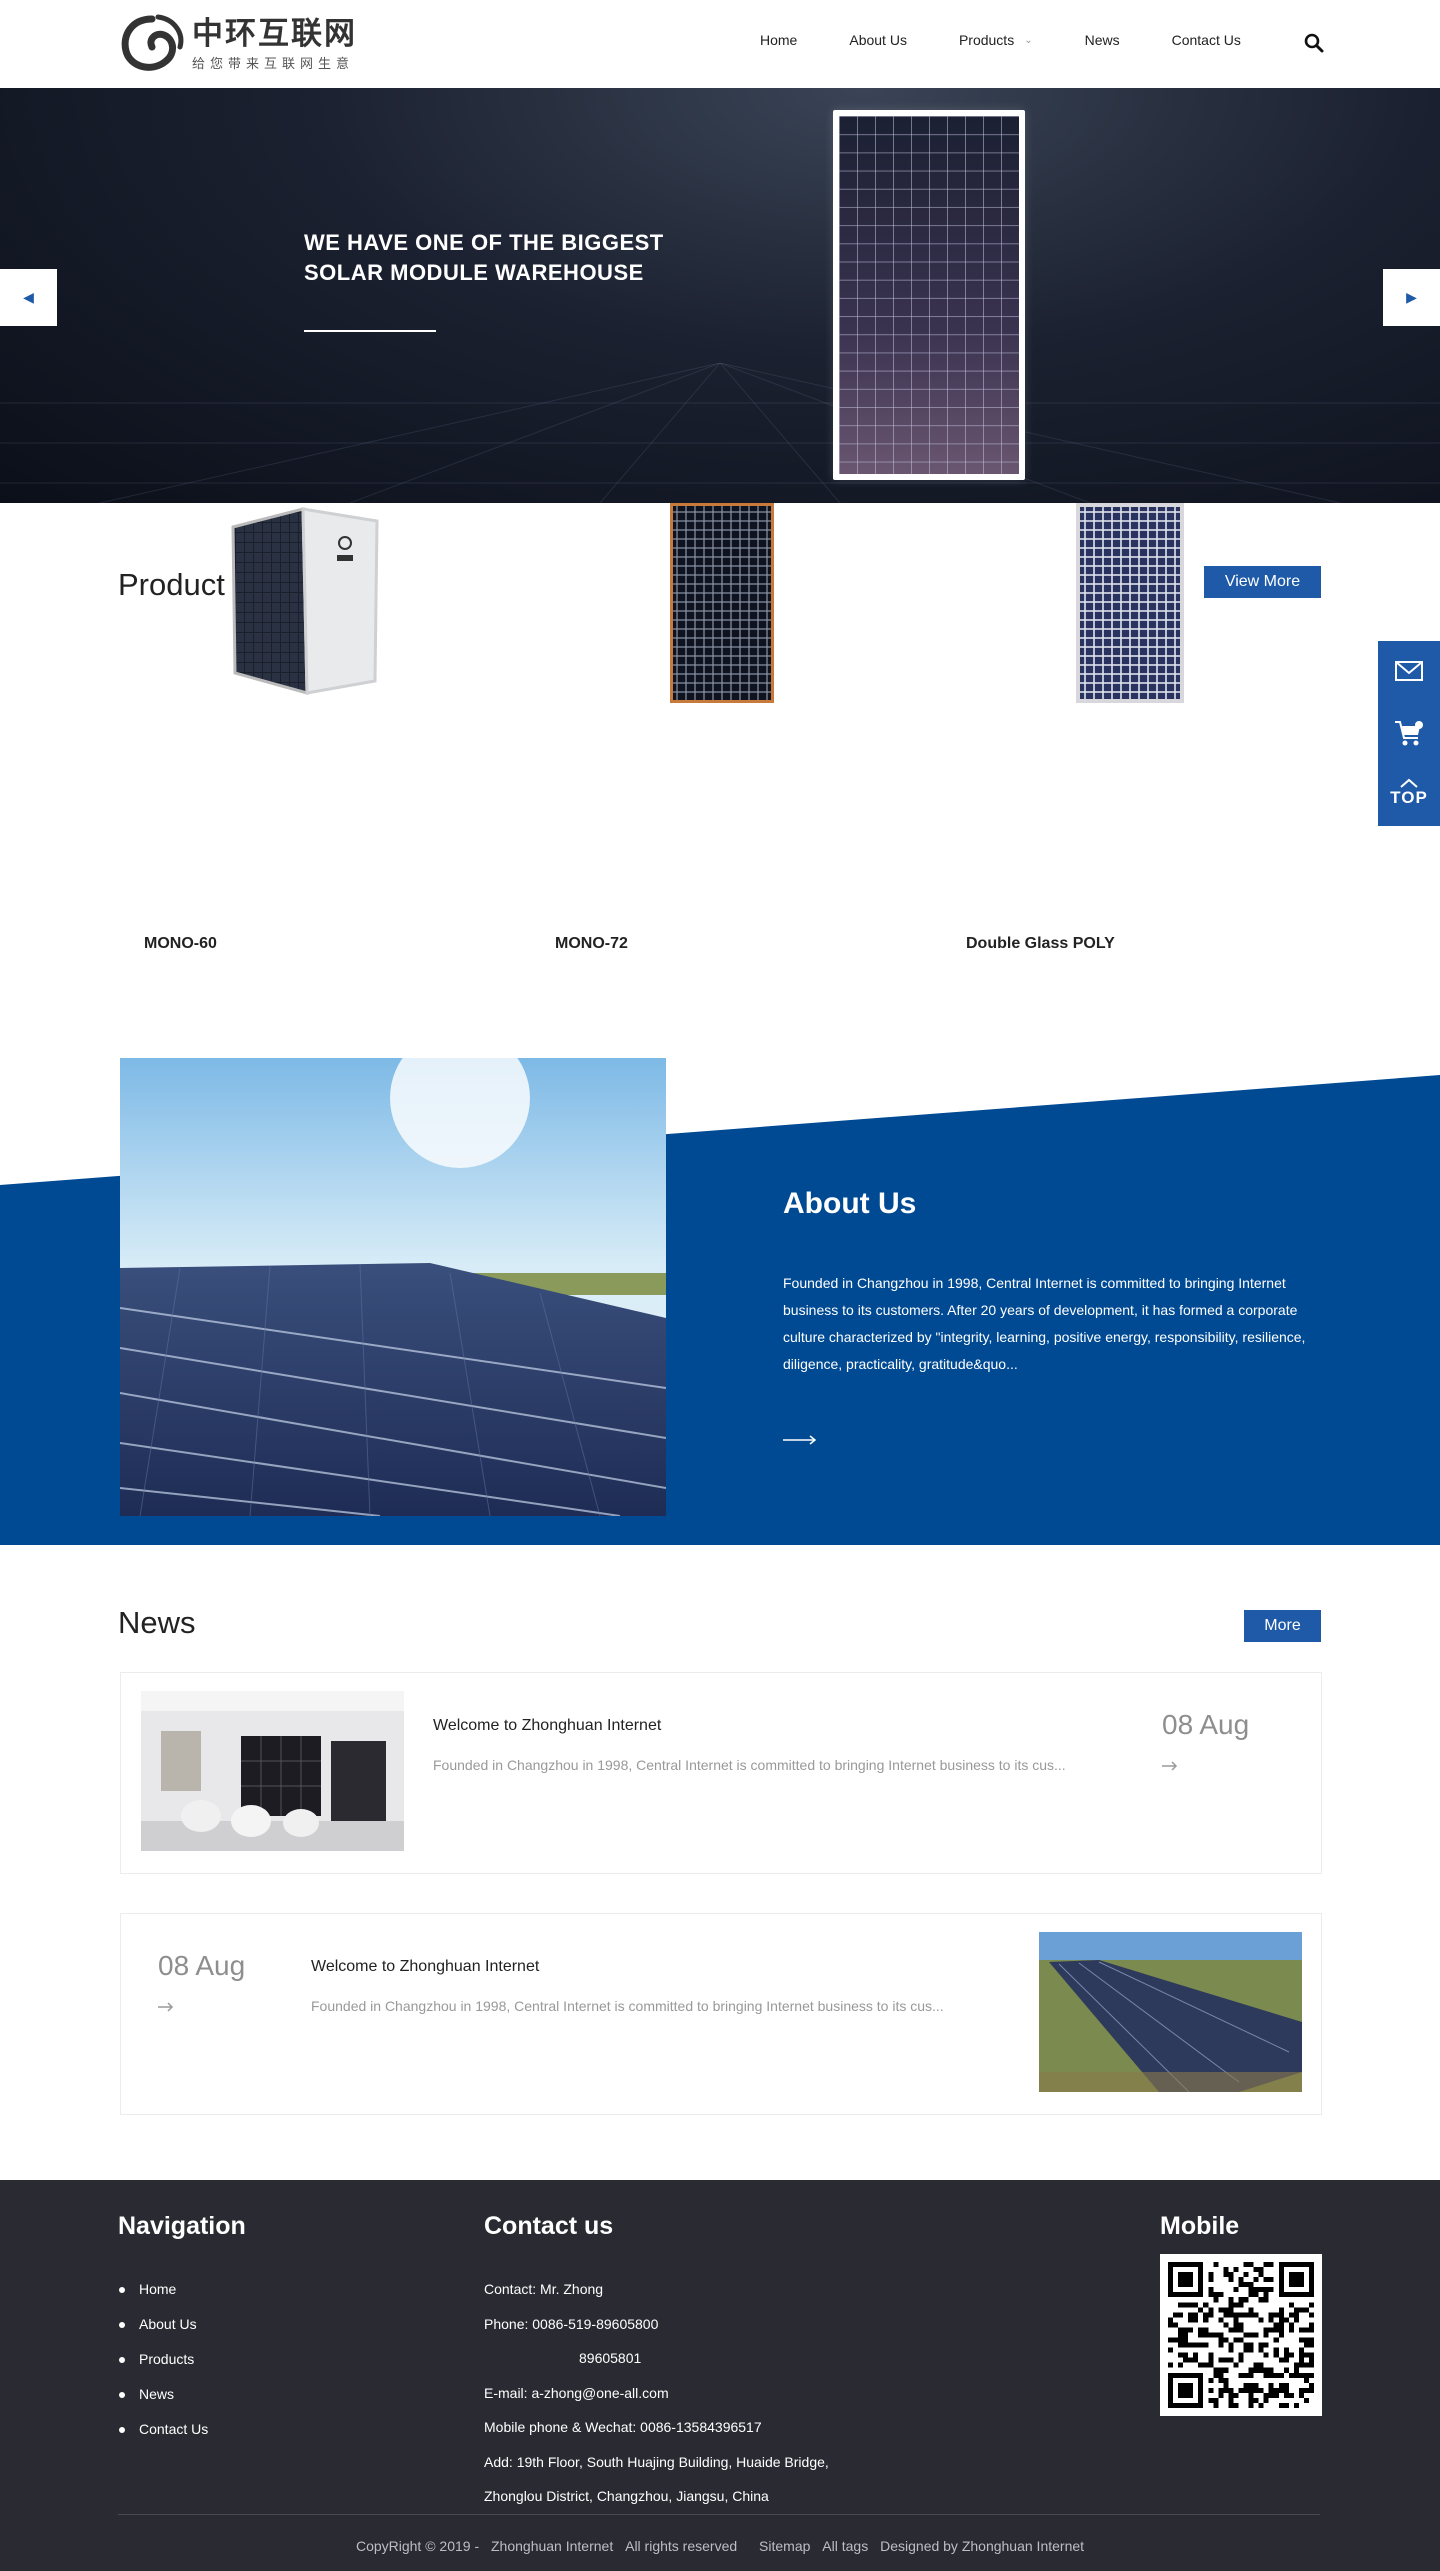 The height and width of the screenshot is (2571, 1440). I want to click on footer-link-home: Home, so click(163, 2289).